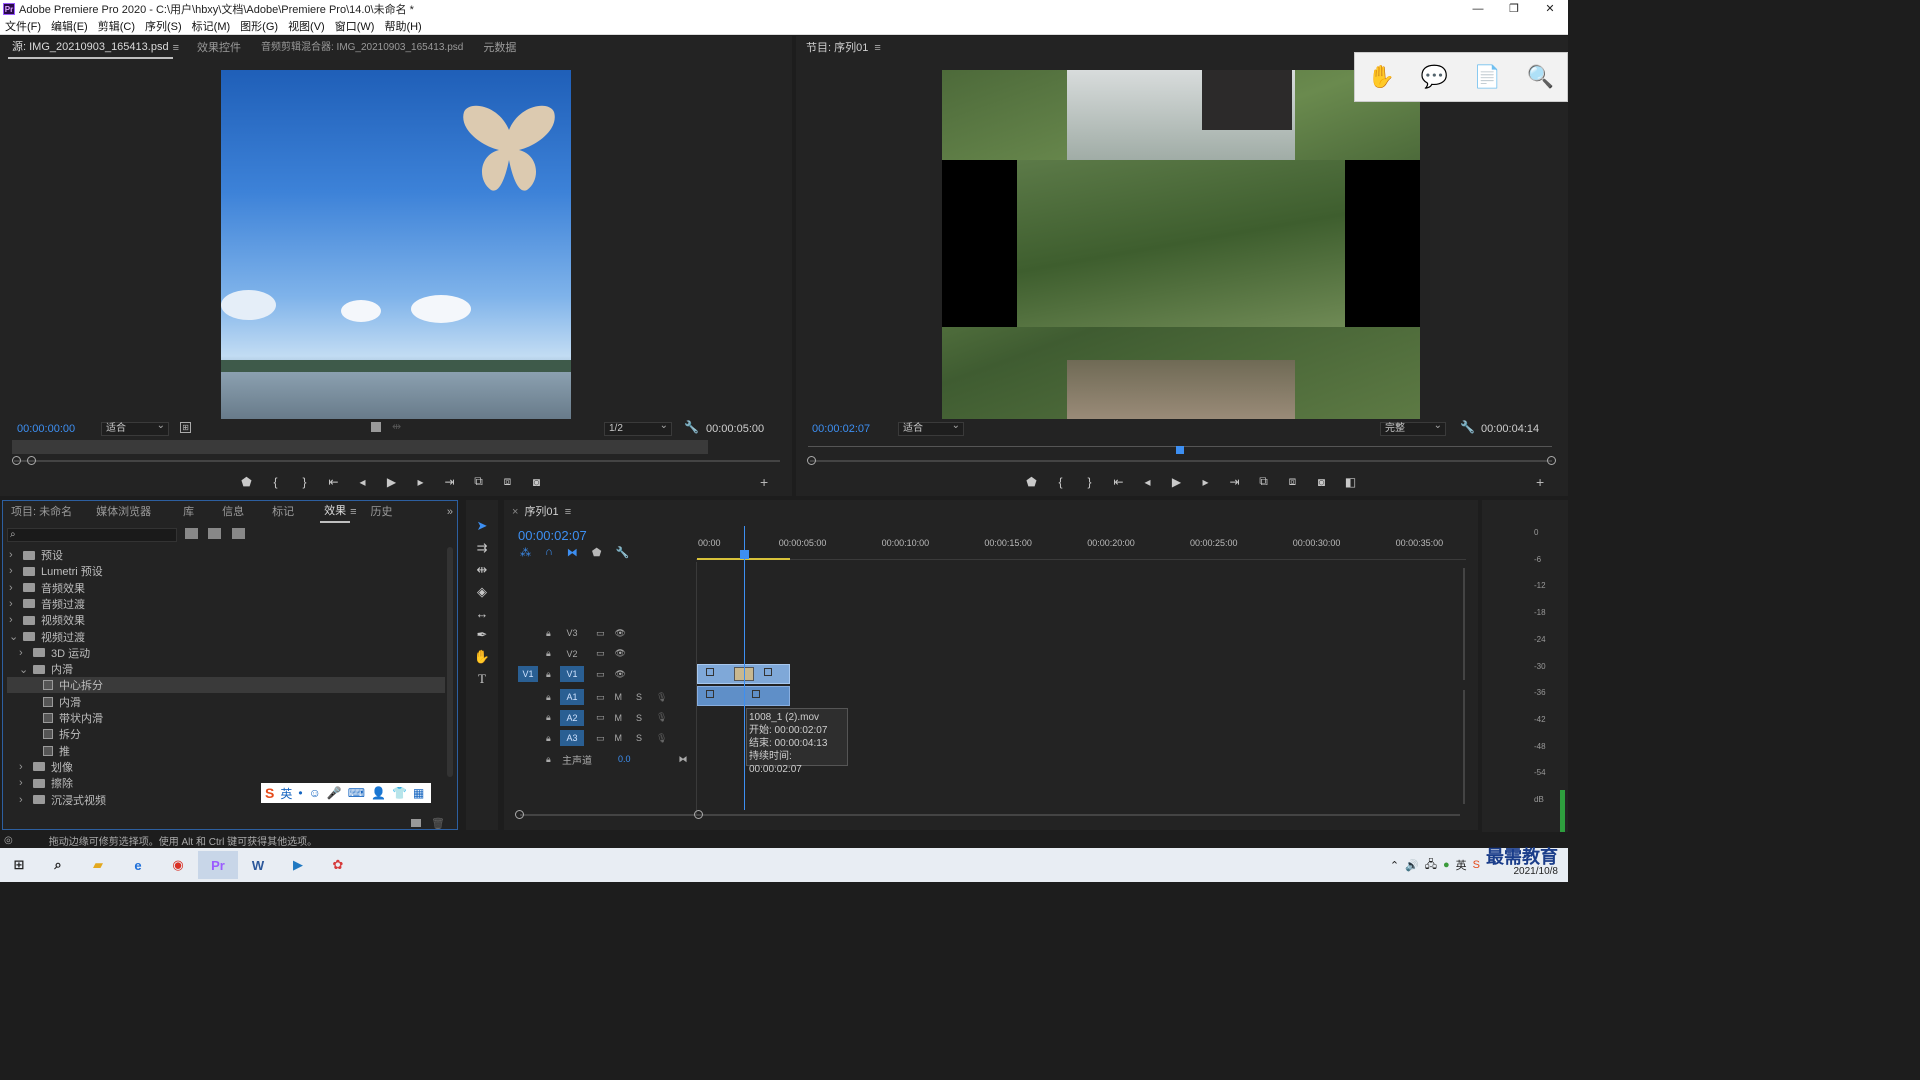 The width and height of the screenshot is (1920, 1080). What do you see at coordinates (619, 697) in the screenshot?
I see `mute-button: M` at bounding box center [619, 697].